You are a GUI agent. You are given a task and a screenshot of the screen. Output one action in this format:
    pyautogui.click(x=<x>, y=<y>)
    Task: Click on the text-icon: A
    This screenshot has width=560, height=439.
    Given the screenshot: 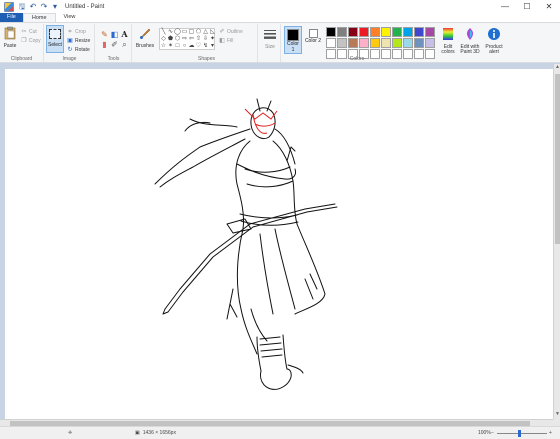 What is the action you would take?
    pyautogui.click(x=124, y=34)
    